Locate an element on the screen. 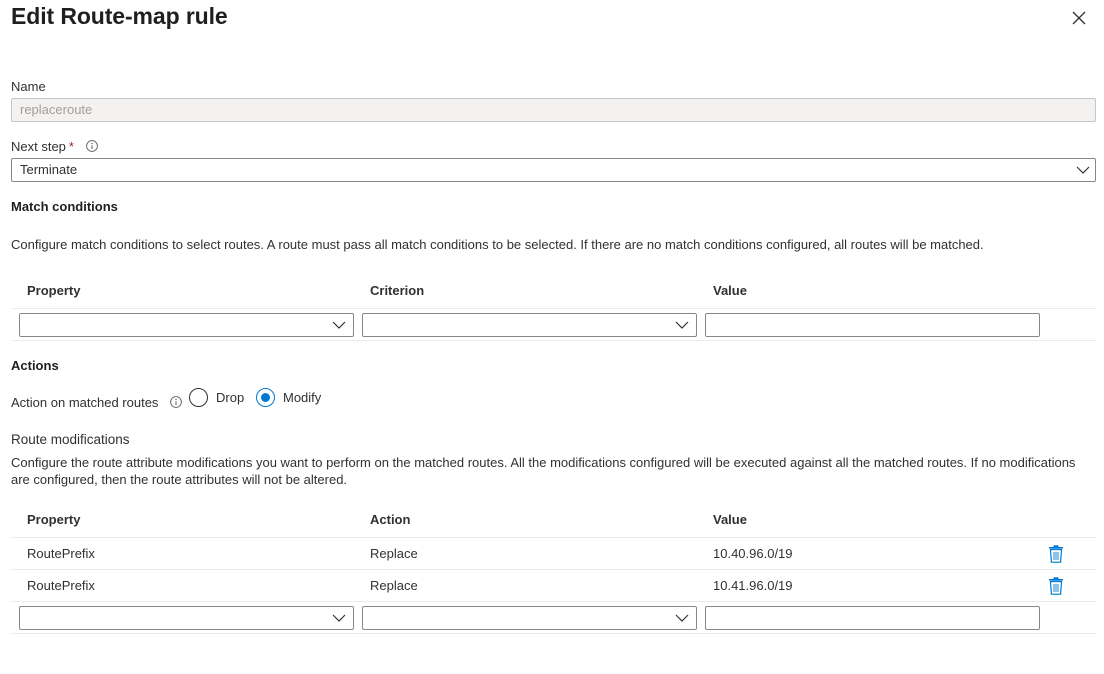  row-value: 10.40.96.0/19 is located at coordinates (753, 553).